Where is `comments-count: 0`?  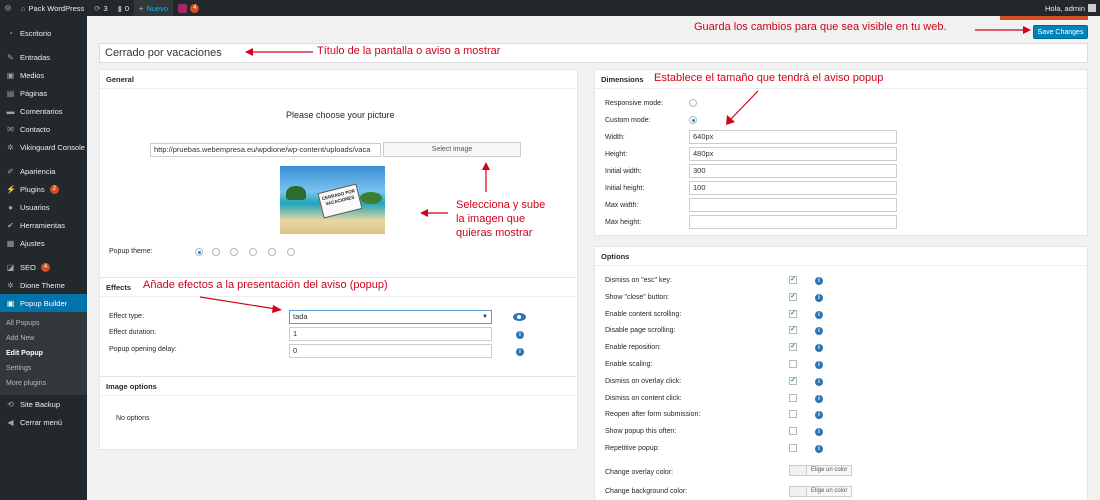
comments-count: 0 is located at coordinates (127, 8).